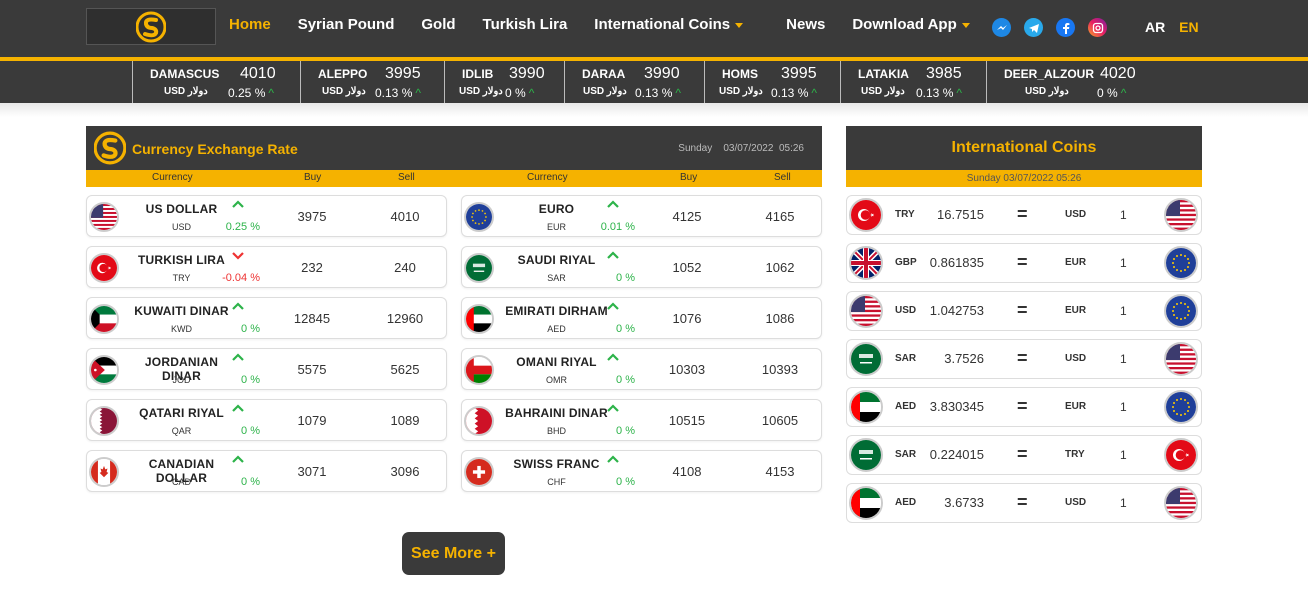 The width and height of the screenshot is (1308, 609). I want to click on currency-row-eur: EURO EUR 0.01 % 4125 4165, so click(641, 216).